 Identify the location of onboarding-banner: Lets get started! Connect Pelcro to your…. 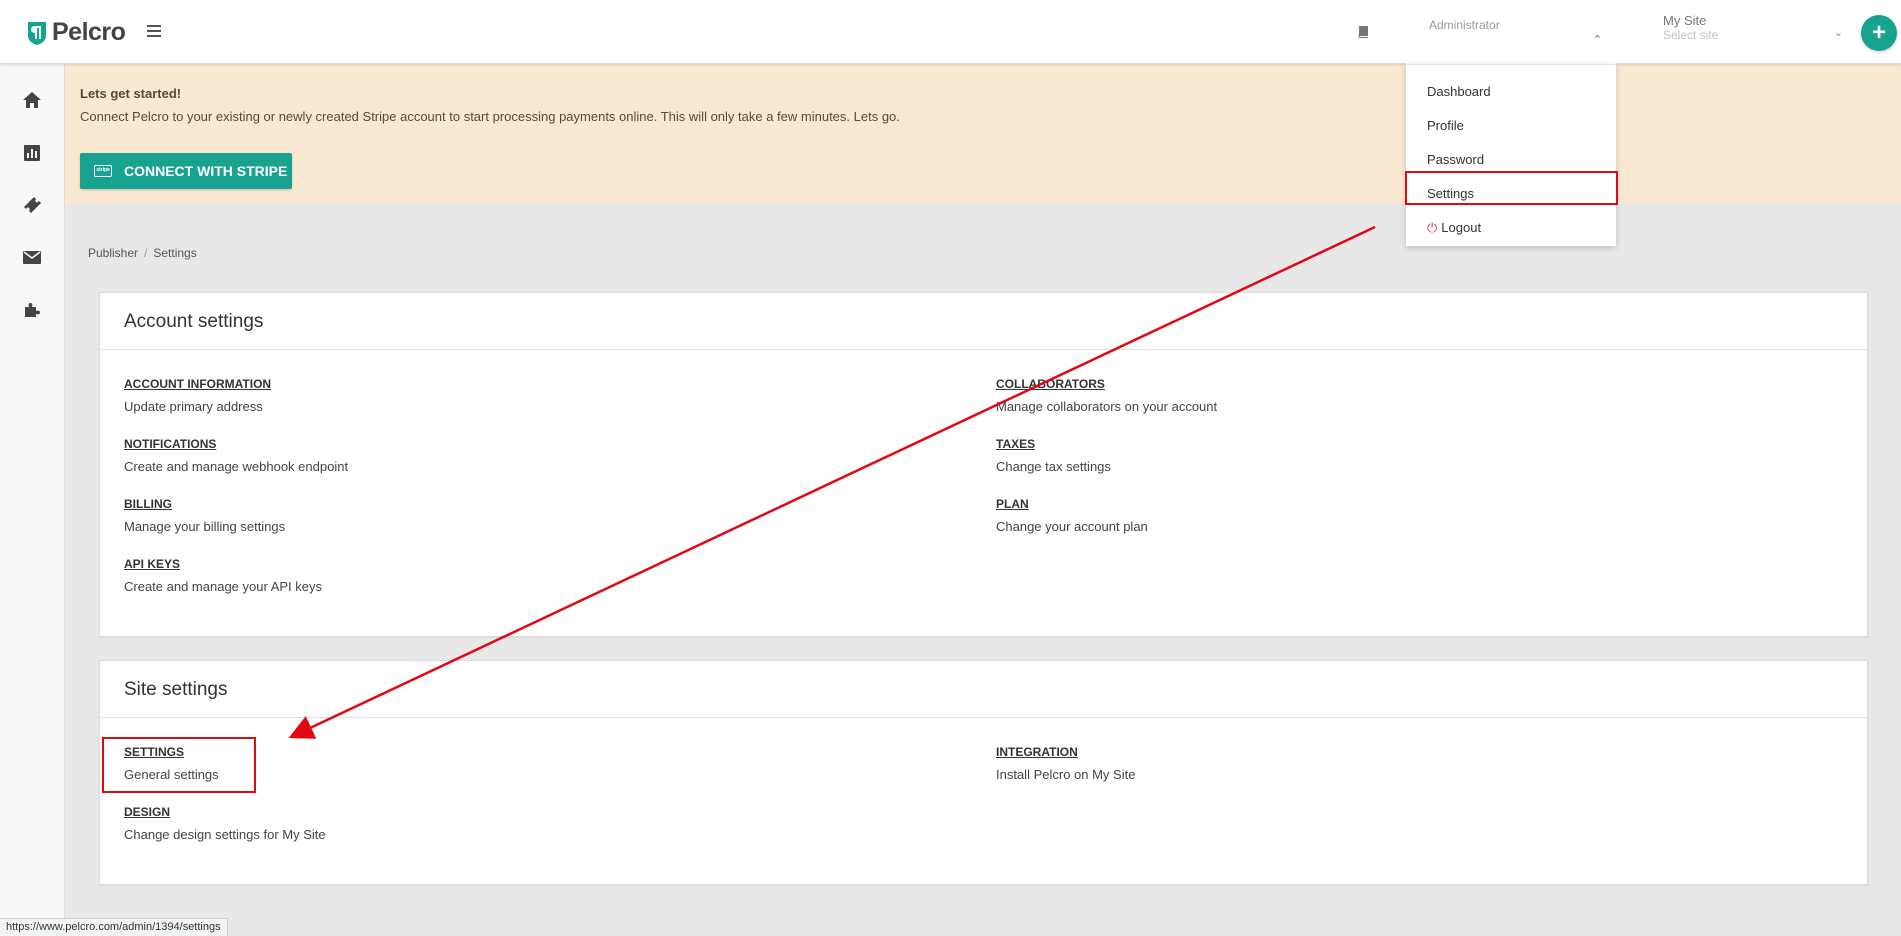
(983, 134).